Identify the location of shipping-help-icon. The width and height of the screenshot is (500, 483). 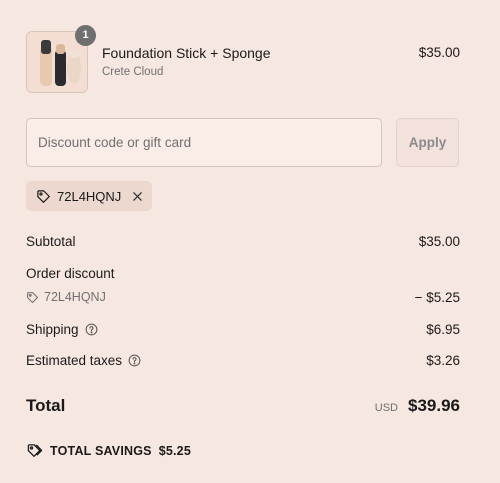
(91, 329).